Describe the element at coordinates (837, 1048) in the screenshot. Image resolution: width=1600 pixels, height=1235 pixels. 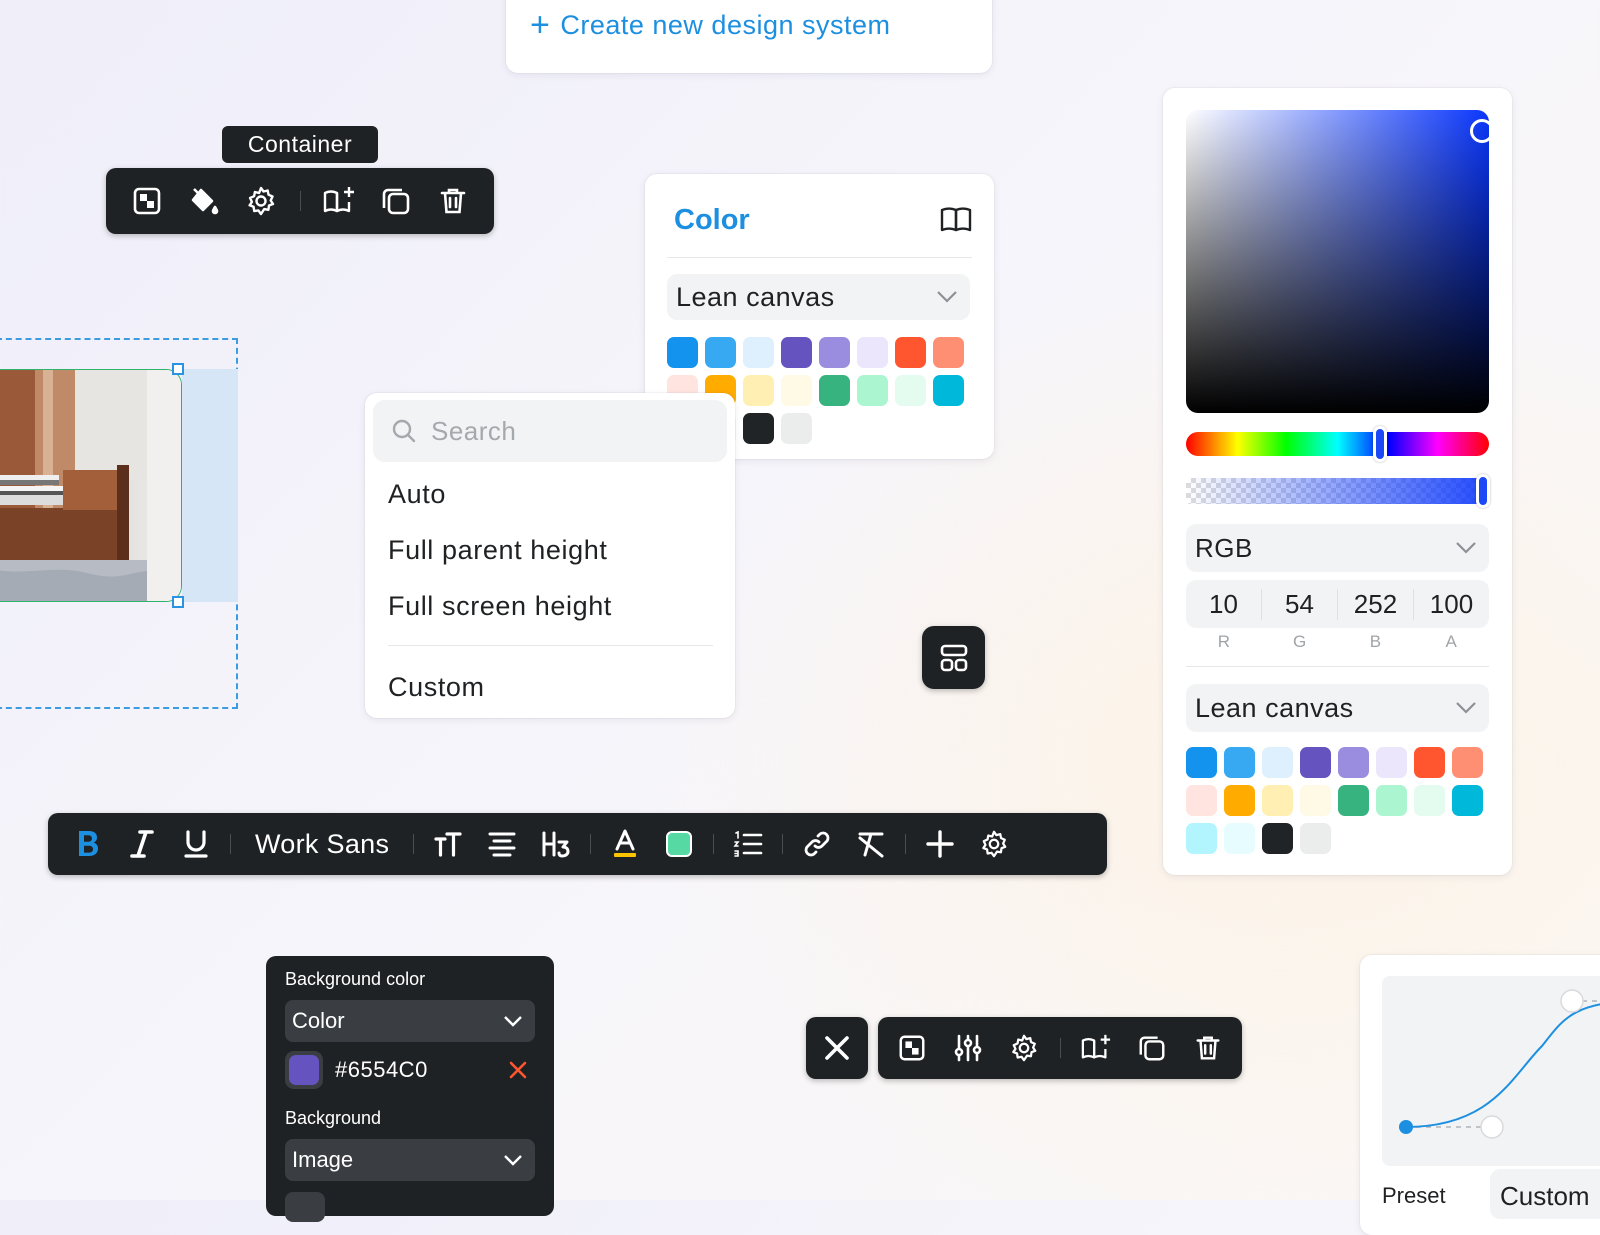
I see `close-button` at that location.